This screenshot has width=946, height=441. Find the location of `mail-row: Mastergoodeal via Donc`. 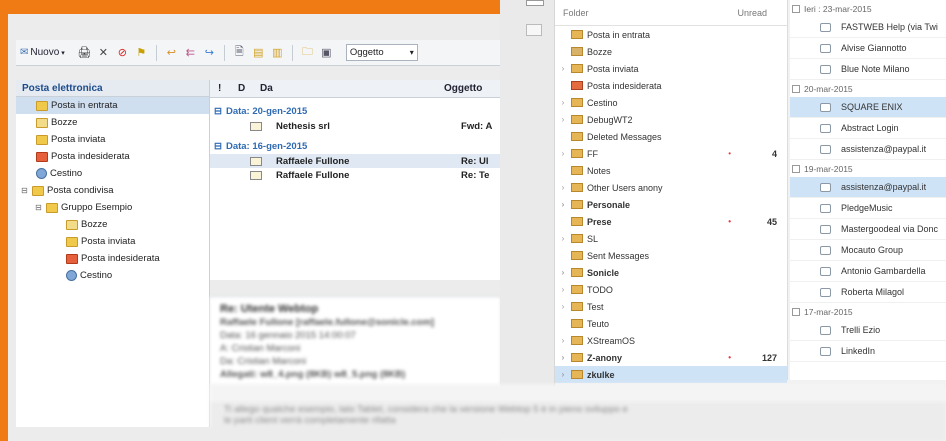

mail-row: Mastergoodeal via Donc is located at coordinates (868, 229).